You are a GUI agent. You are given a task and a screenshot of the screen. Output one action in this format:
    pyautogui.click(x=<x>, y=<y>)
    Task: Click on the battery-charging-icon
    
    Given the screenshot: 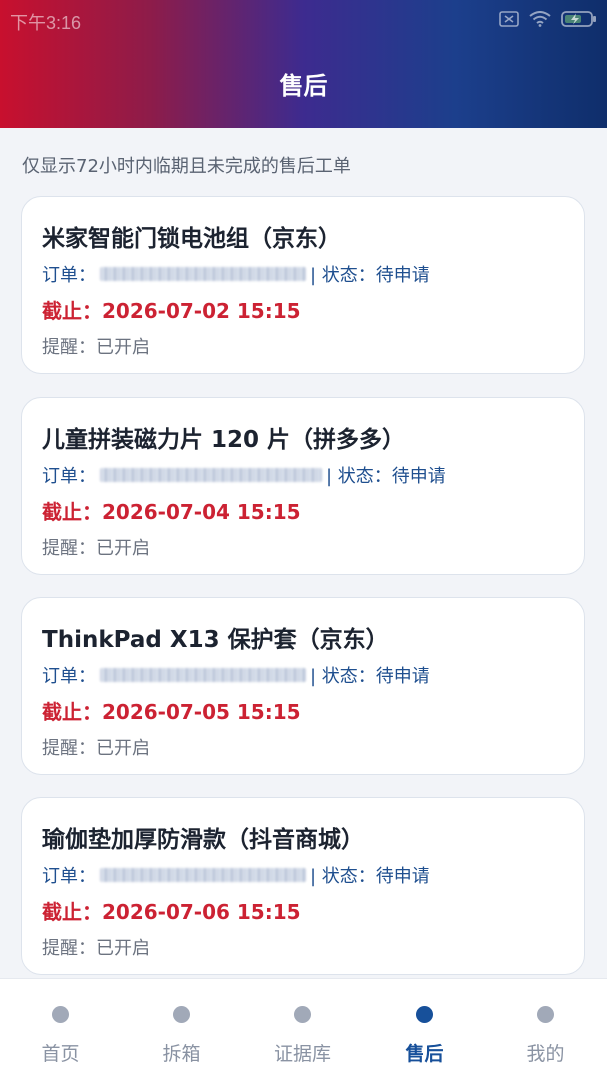 What is the action you would take?
    pyautogui.click(x=578, y=19)
    